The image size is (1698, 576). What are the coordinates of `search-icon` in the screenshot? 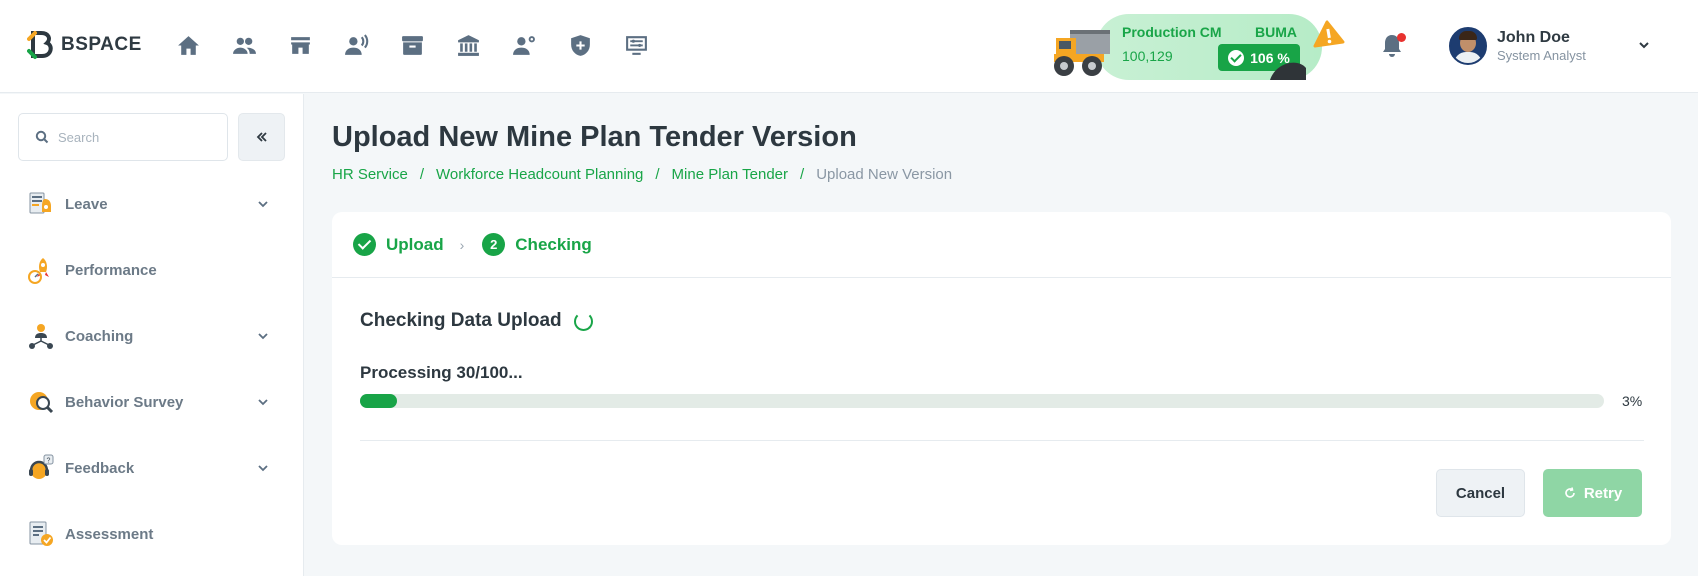 It's located at (42, 137).